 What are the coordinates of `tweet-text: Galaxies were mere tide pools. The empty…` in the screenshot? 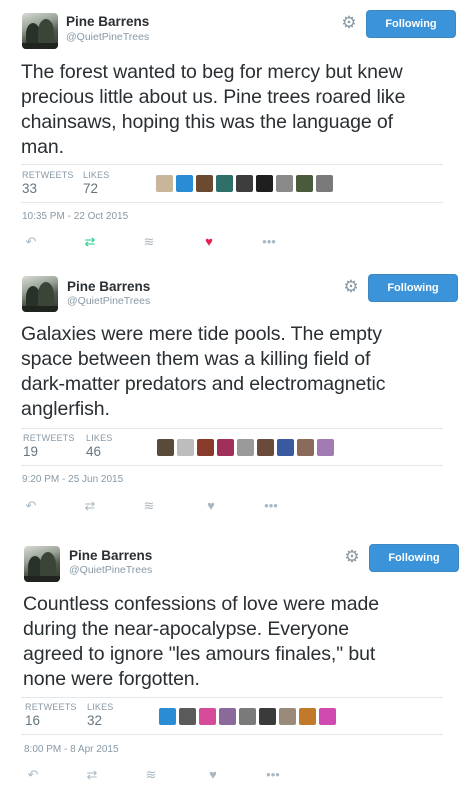 It's located at (241, 372).